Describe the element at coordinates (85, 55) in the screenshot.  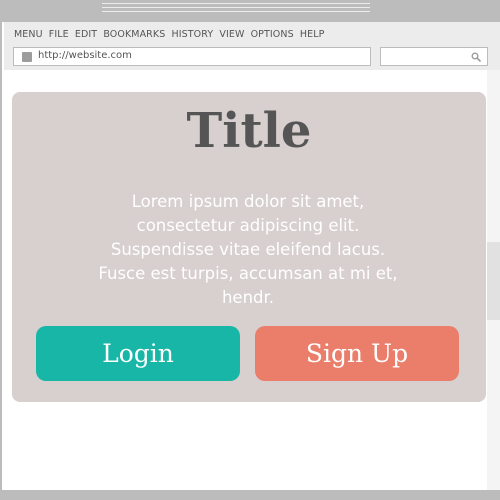
I see `url-text: http://website.com` at that location.